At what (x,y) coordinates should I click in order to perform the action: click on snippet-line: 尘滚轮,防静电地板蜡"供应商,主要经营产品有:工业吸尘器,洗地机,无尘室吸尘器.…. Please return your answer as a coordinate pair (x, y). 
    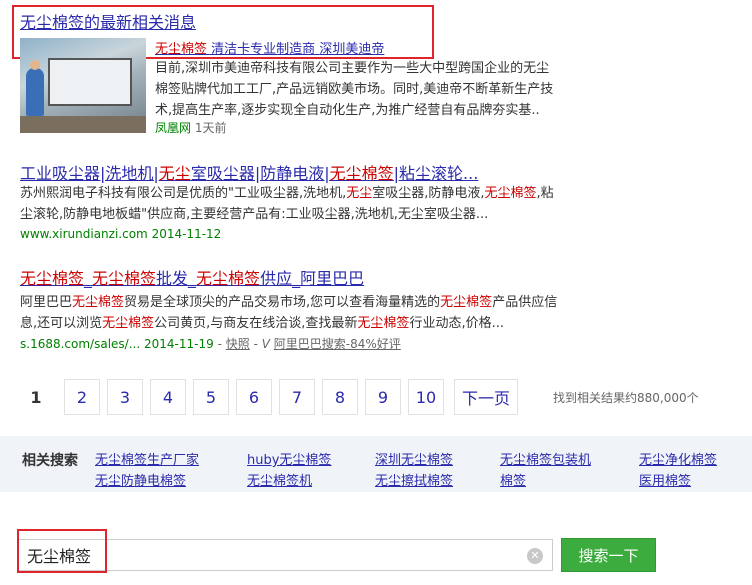
    Looking at the image, I should click on (254, 214).